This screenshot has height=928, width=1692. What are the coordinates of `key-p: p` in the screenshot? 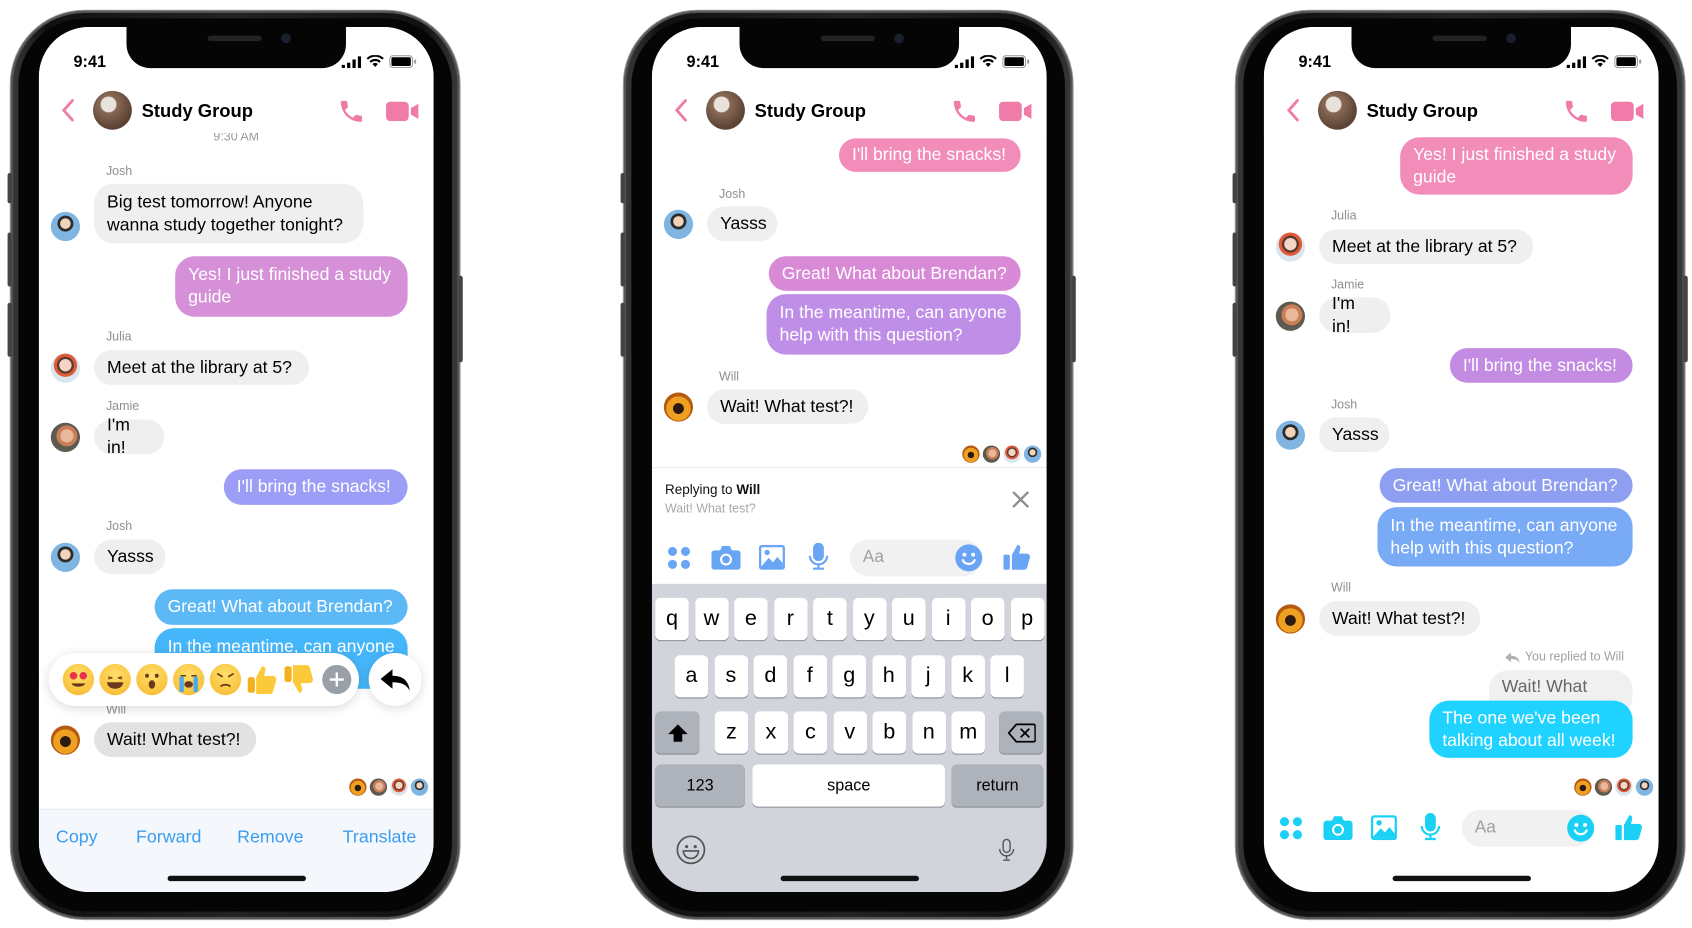 It's located at (1027, 619).